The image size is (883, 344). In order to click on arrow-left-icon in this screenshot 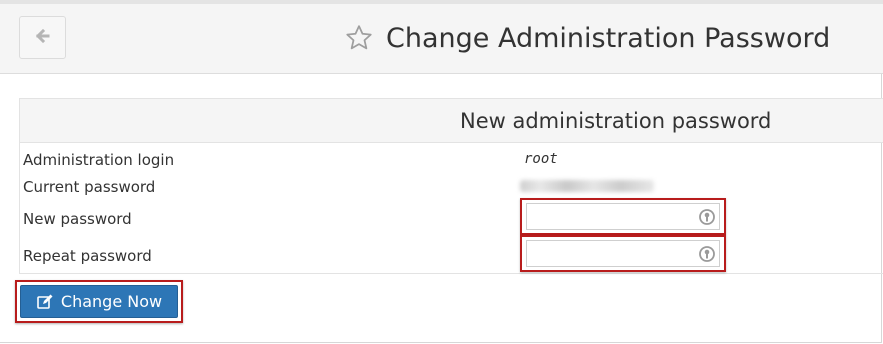, I will do `click(42, 37)`.